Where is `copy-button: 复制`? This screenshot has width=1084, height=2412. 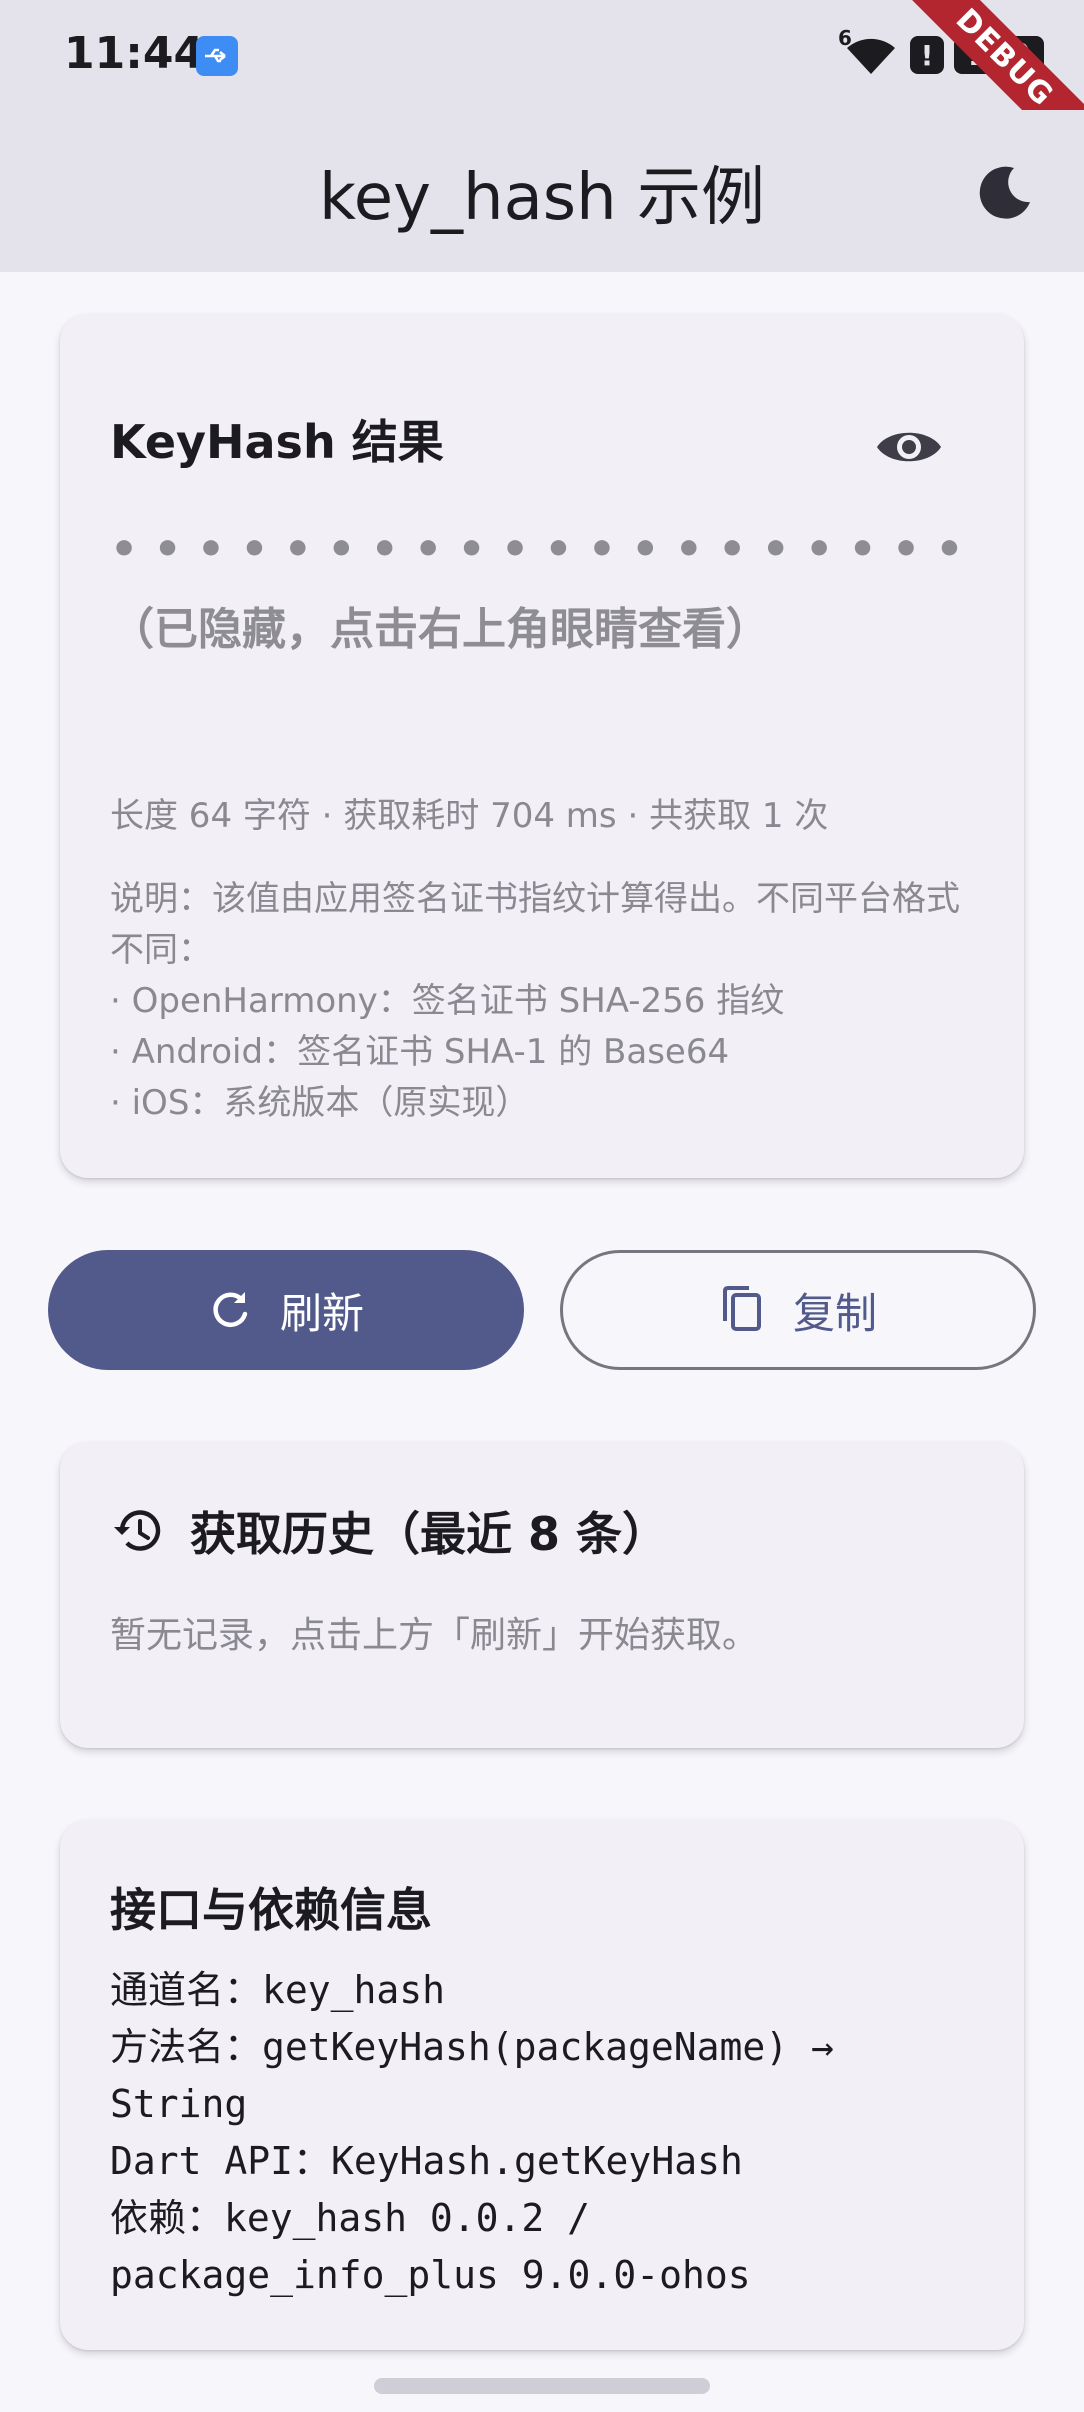
copy-button: 复制 is located at coordinates (798, 1310).